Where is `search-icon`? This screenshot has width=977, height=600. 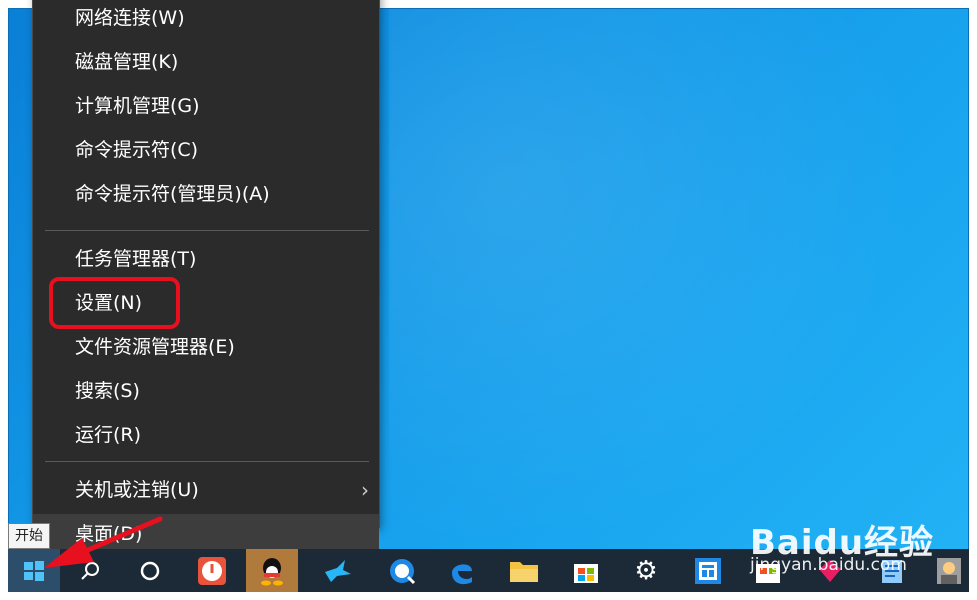
search-icon is located at coordinates (90, 570).